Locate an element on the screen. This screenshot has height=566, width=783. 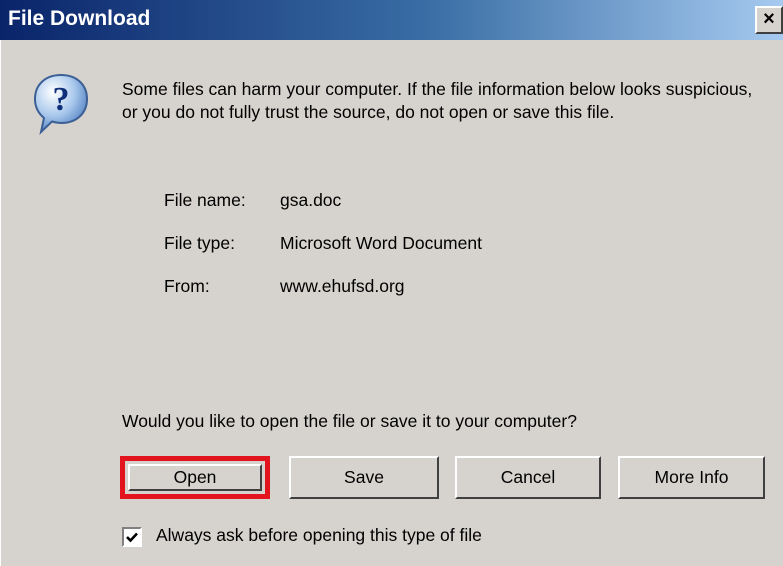
open-button-label: Open is located at coordinates (195, 477).